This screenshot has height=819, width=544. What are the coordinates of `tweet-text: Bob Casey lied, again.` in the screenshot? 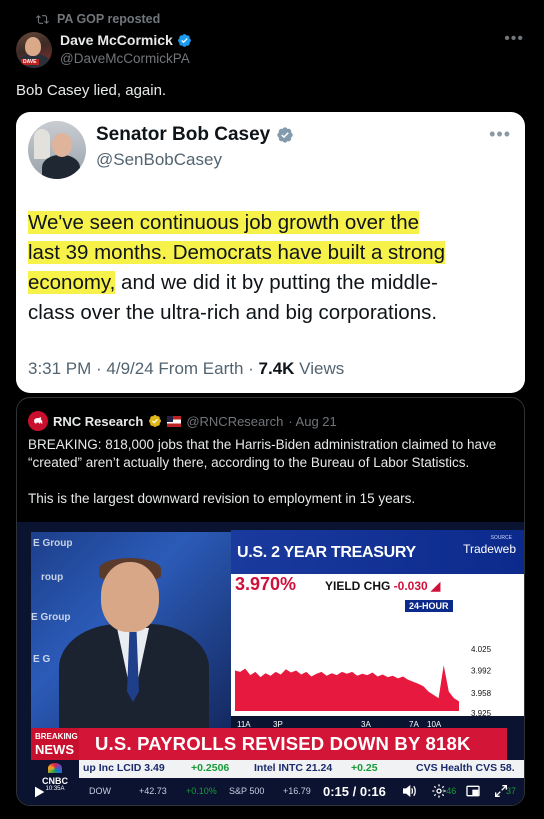 It's located at (91, 90).